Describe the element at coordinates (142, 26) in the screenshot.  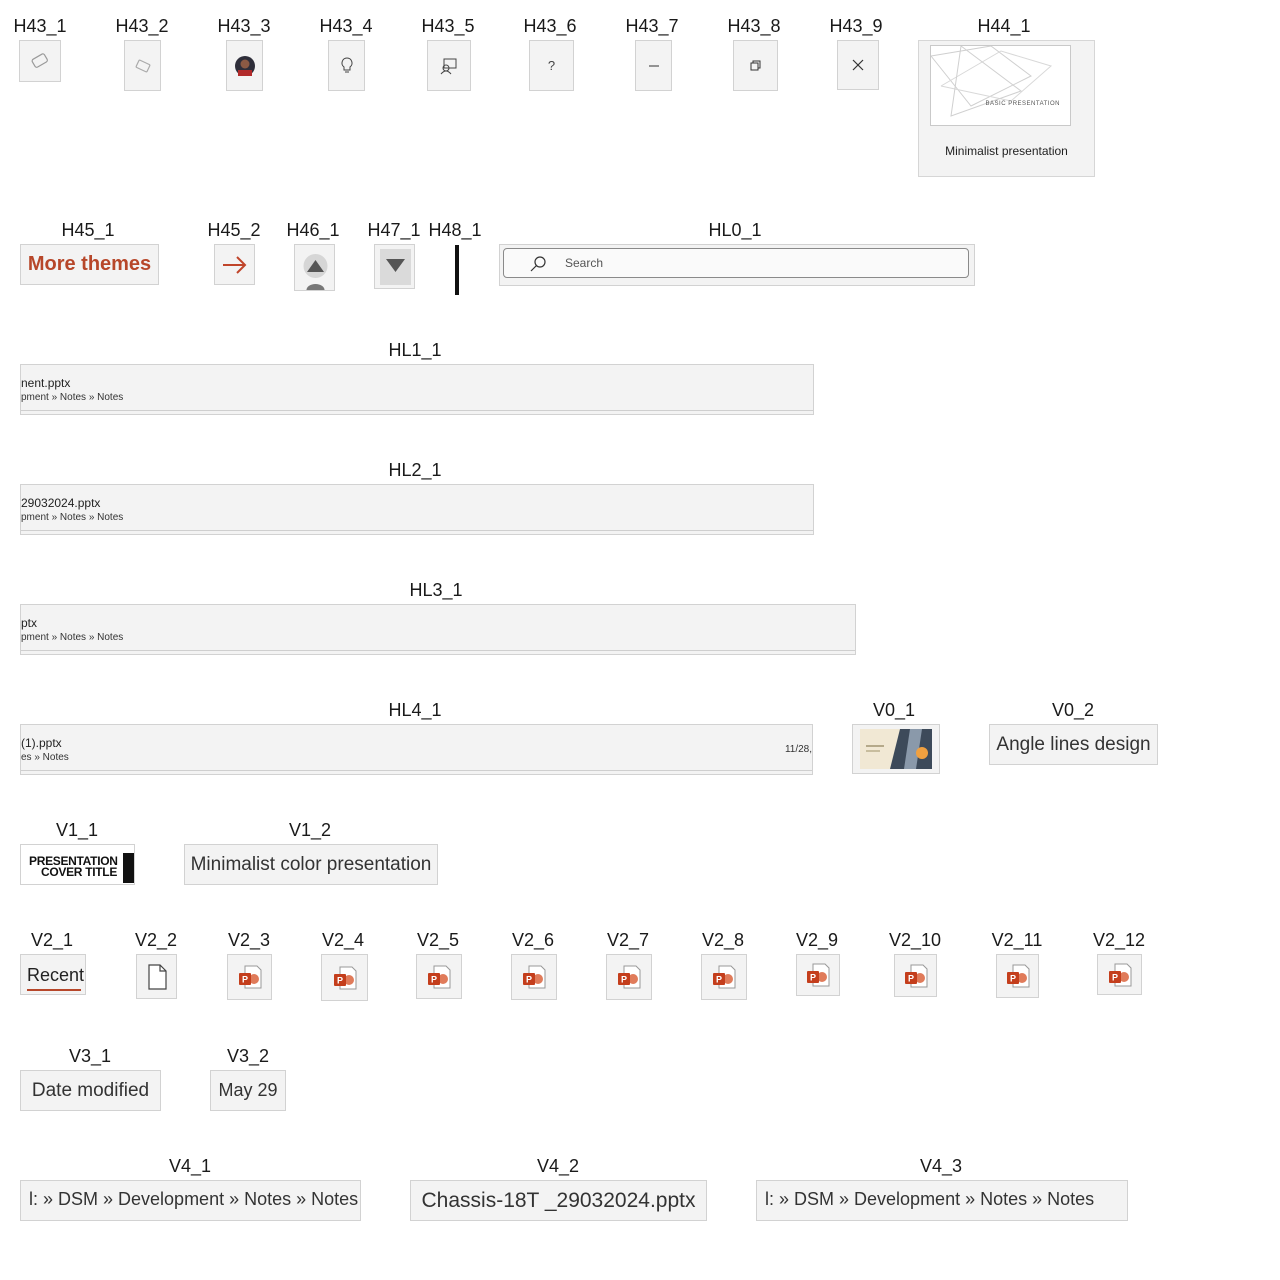
I see `crop-label: H43_2` at that location.